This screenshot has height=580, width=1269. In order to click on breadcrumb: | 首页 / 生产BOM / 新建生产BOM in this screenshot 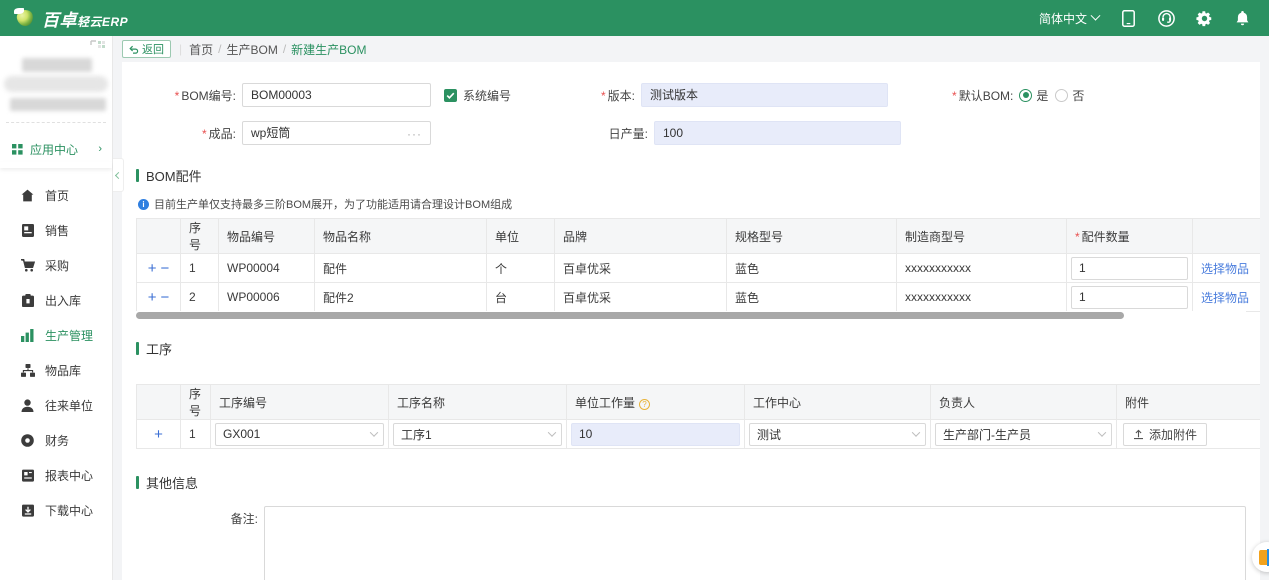, I will do `click(273, 49)`.